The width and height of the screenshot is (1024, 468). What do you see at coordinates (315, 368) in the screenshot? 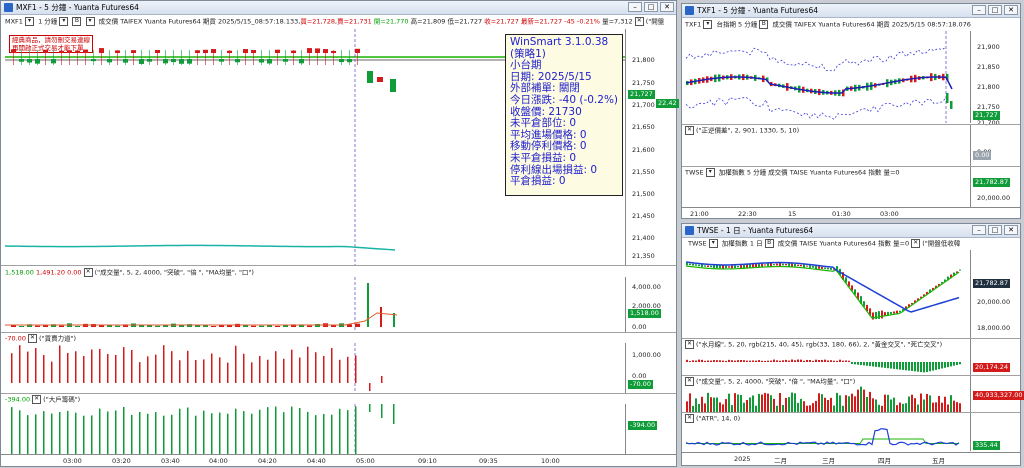
I see `force-chart` at bounding box center [315, 368].